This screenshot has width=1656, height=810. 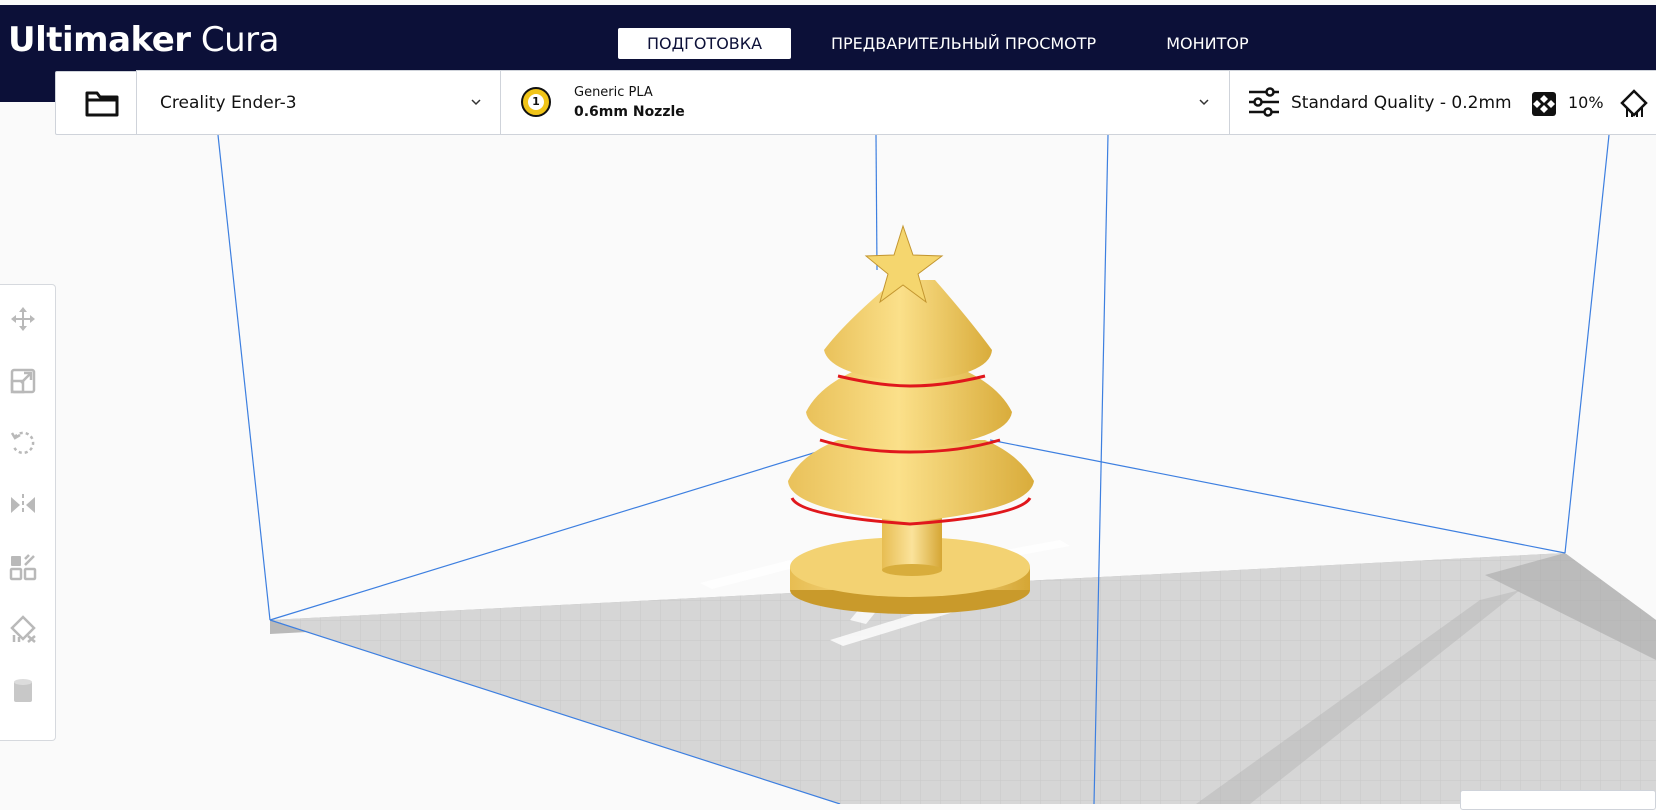 What do you see at coordinates (23, 567) in the screenshot?
I see `per-model-settings-icon` at bounding box center [23, 567].